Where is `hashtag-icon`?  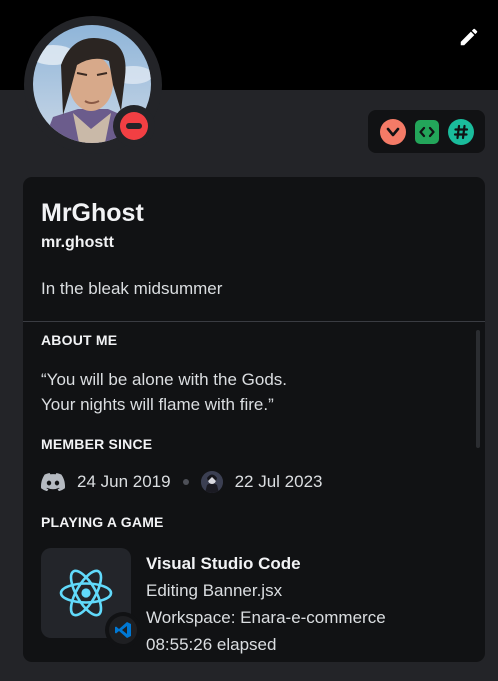
hashtag-icon is located at coordinates (460, 131).